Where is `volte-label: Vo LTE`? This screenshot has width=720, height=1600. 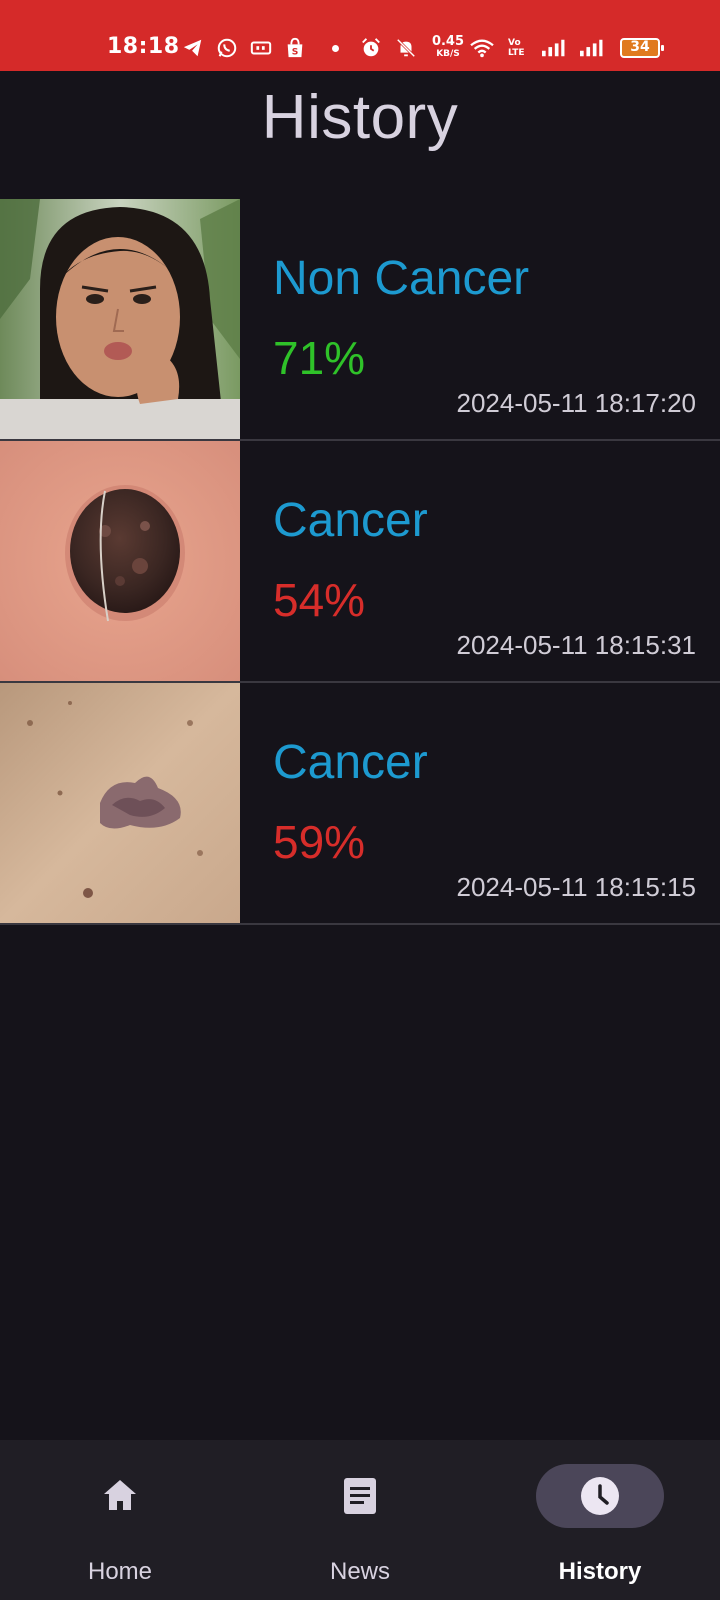
volte-label: Vo LTE is located at coordinates (516, 48).